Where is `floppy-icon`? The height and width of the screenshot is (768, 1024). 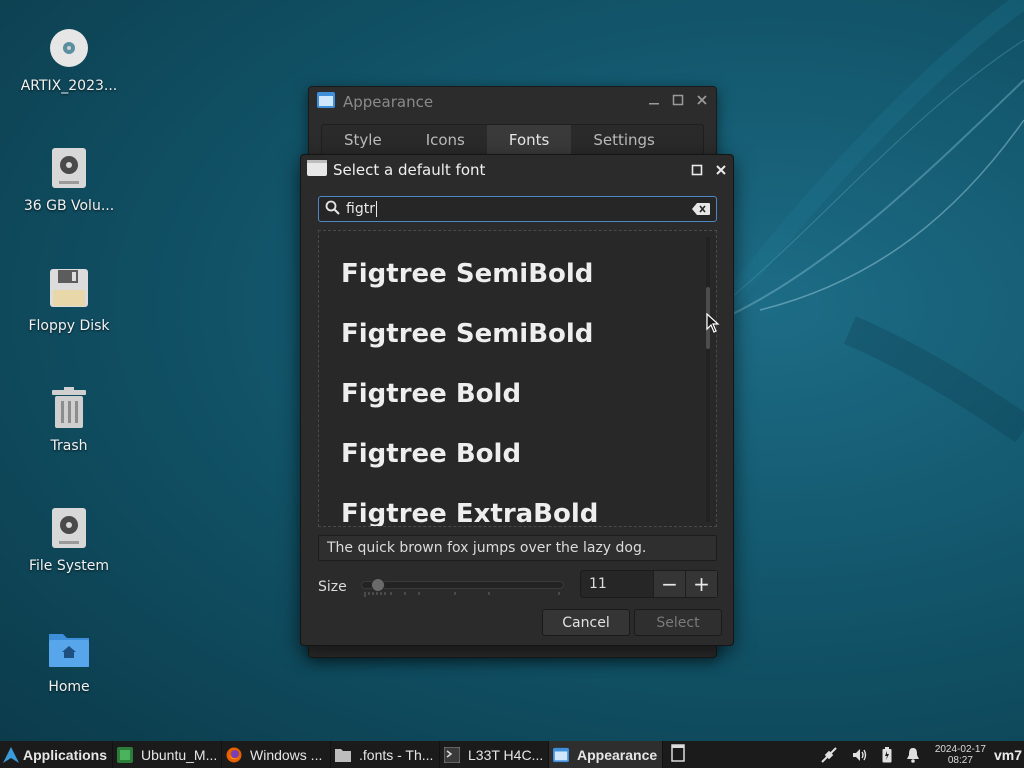 floppy-icon is located at coordinates (69, 288).